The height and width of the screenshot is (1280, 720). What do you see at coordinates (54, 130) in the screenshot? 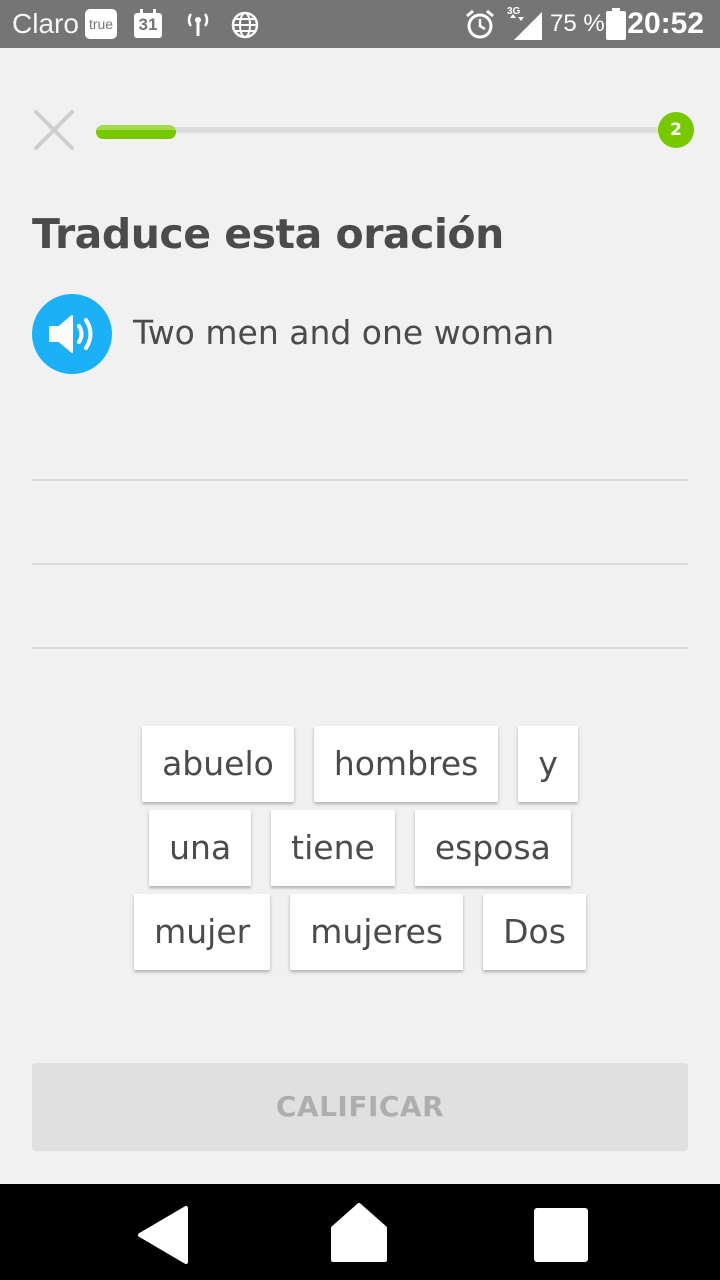
I see `close-icon` at bounding box center [54, 130].